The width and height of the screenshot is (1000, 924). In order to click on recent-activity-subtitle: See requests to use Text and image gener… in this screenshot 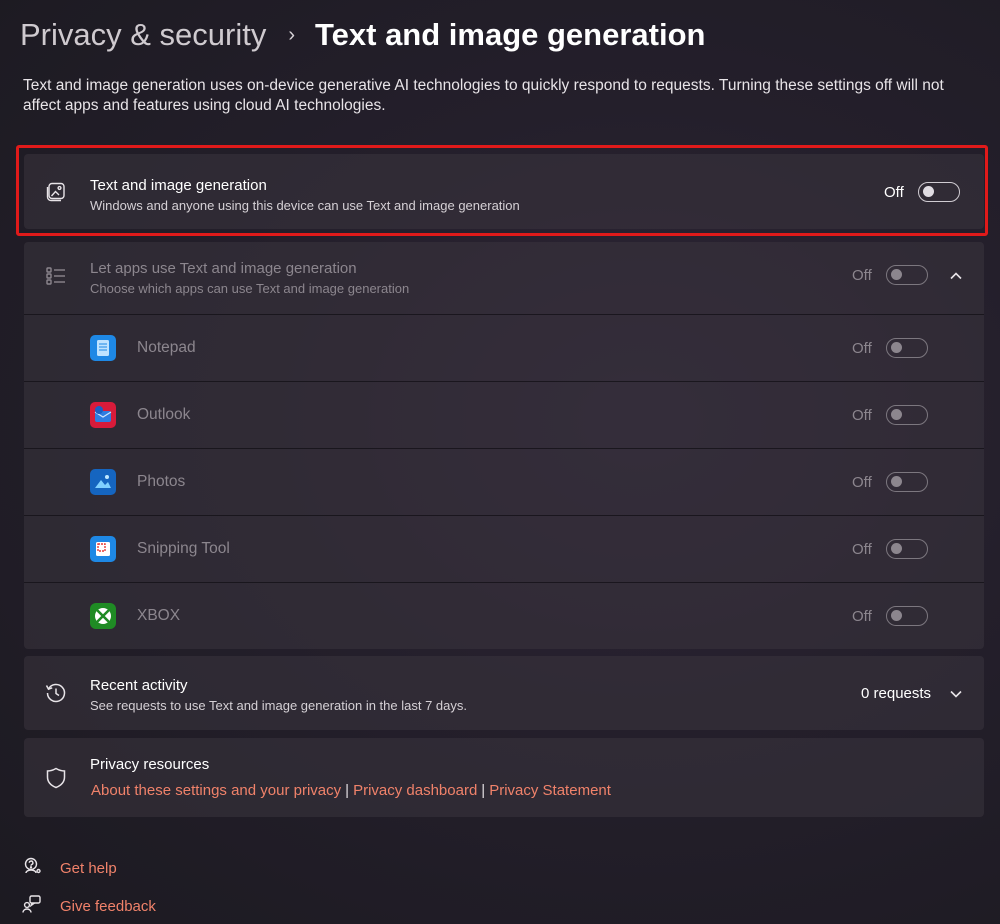, I will do `click(278, 705)`.